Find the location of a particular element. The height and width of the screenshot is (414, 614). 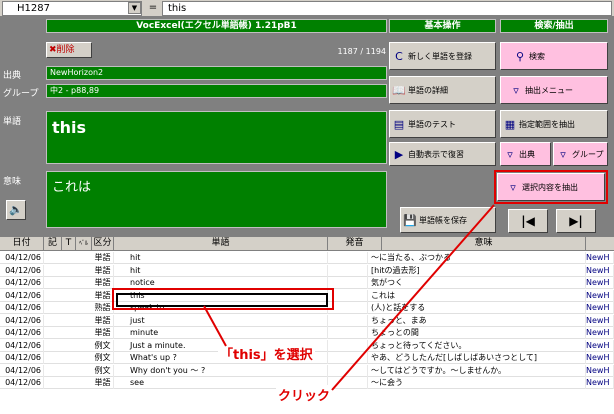

cell-word: Why don't you ～ ? is located at coordinates (221, 370).